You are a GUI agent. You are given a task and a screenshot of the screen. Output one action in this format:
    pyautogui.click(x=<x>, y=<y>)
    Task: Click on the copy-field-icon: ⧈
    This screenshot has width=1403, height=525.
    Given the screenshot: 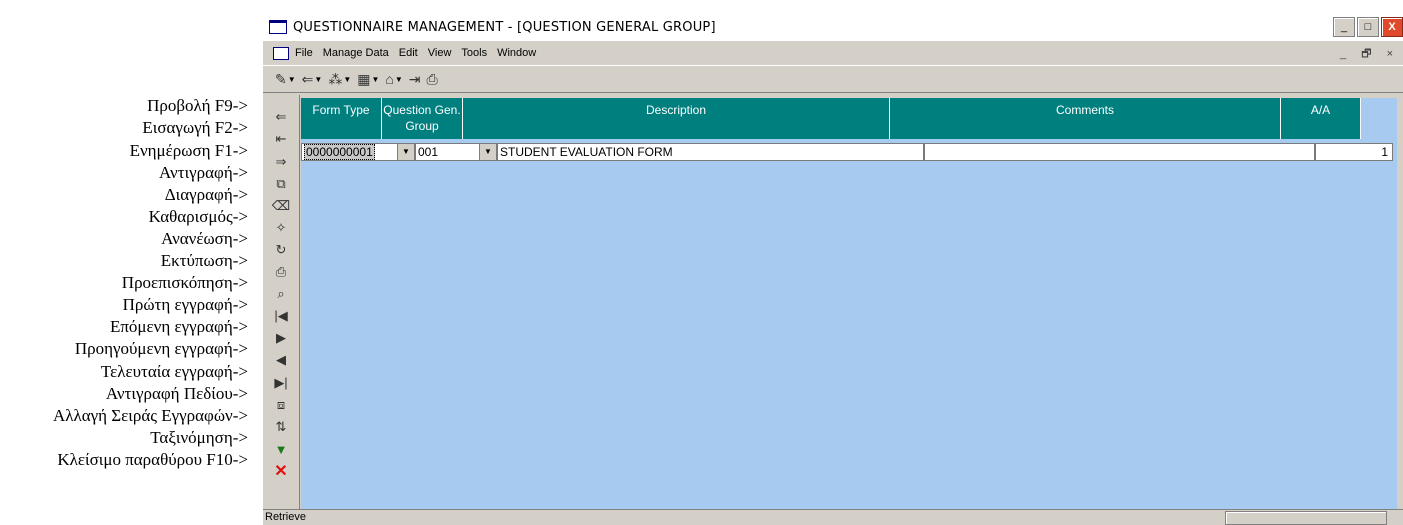 What is the action you would take?
    pyautogui.click(x=281, y=405)
    